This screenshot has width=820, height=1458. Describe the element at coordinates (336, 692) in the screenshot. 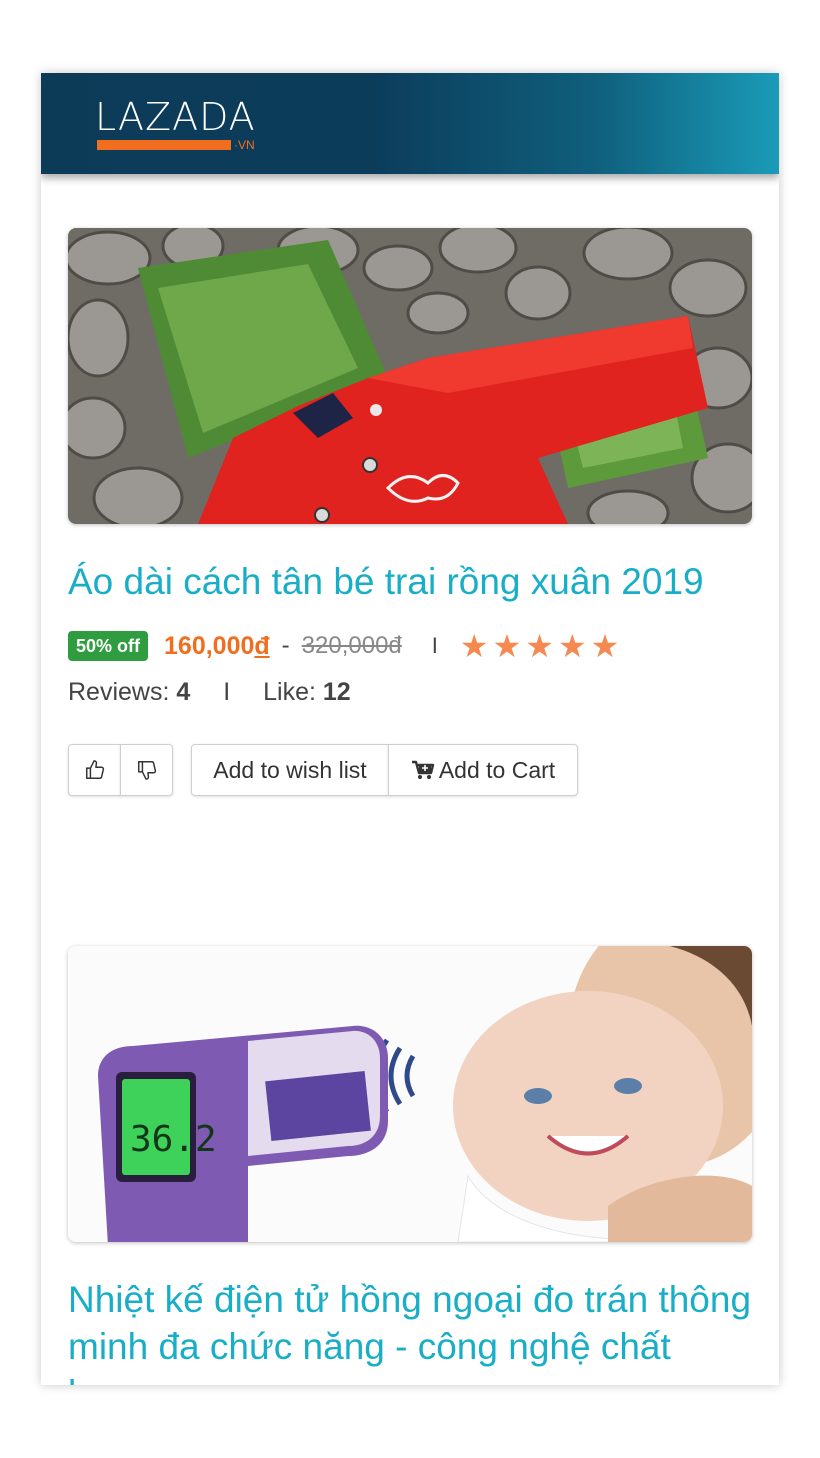

I see `likes-count: 12` at that location.